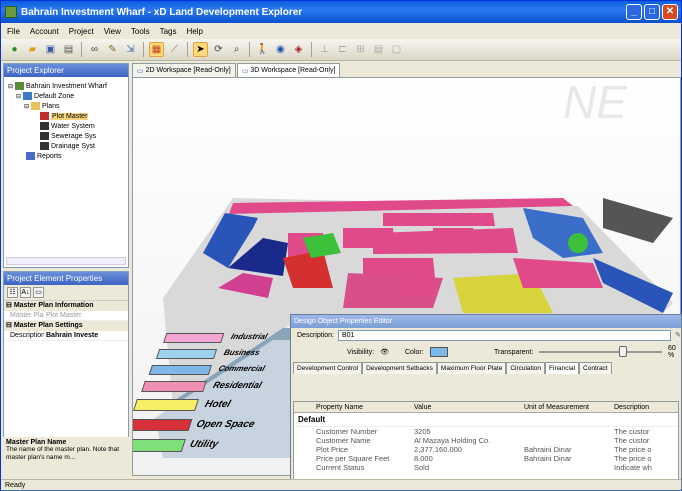  I want to click on column-property-name: Property Name, so click(354, 407).